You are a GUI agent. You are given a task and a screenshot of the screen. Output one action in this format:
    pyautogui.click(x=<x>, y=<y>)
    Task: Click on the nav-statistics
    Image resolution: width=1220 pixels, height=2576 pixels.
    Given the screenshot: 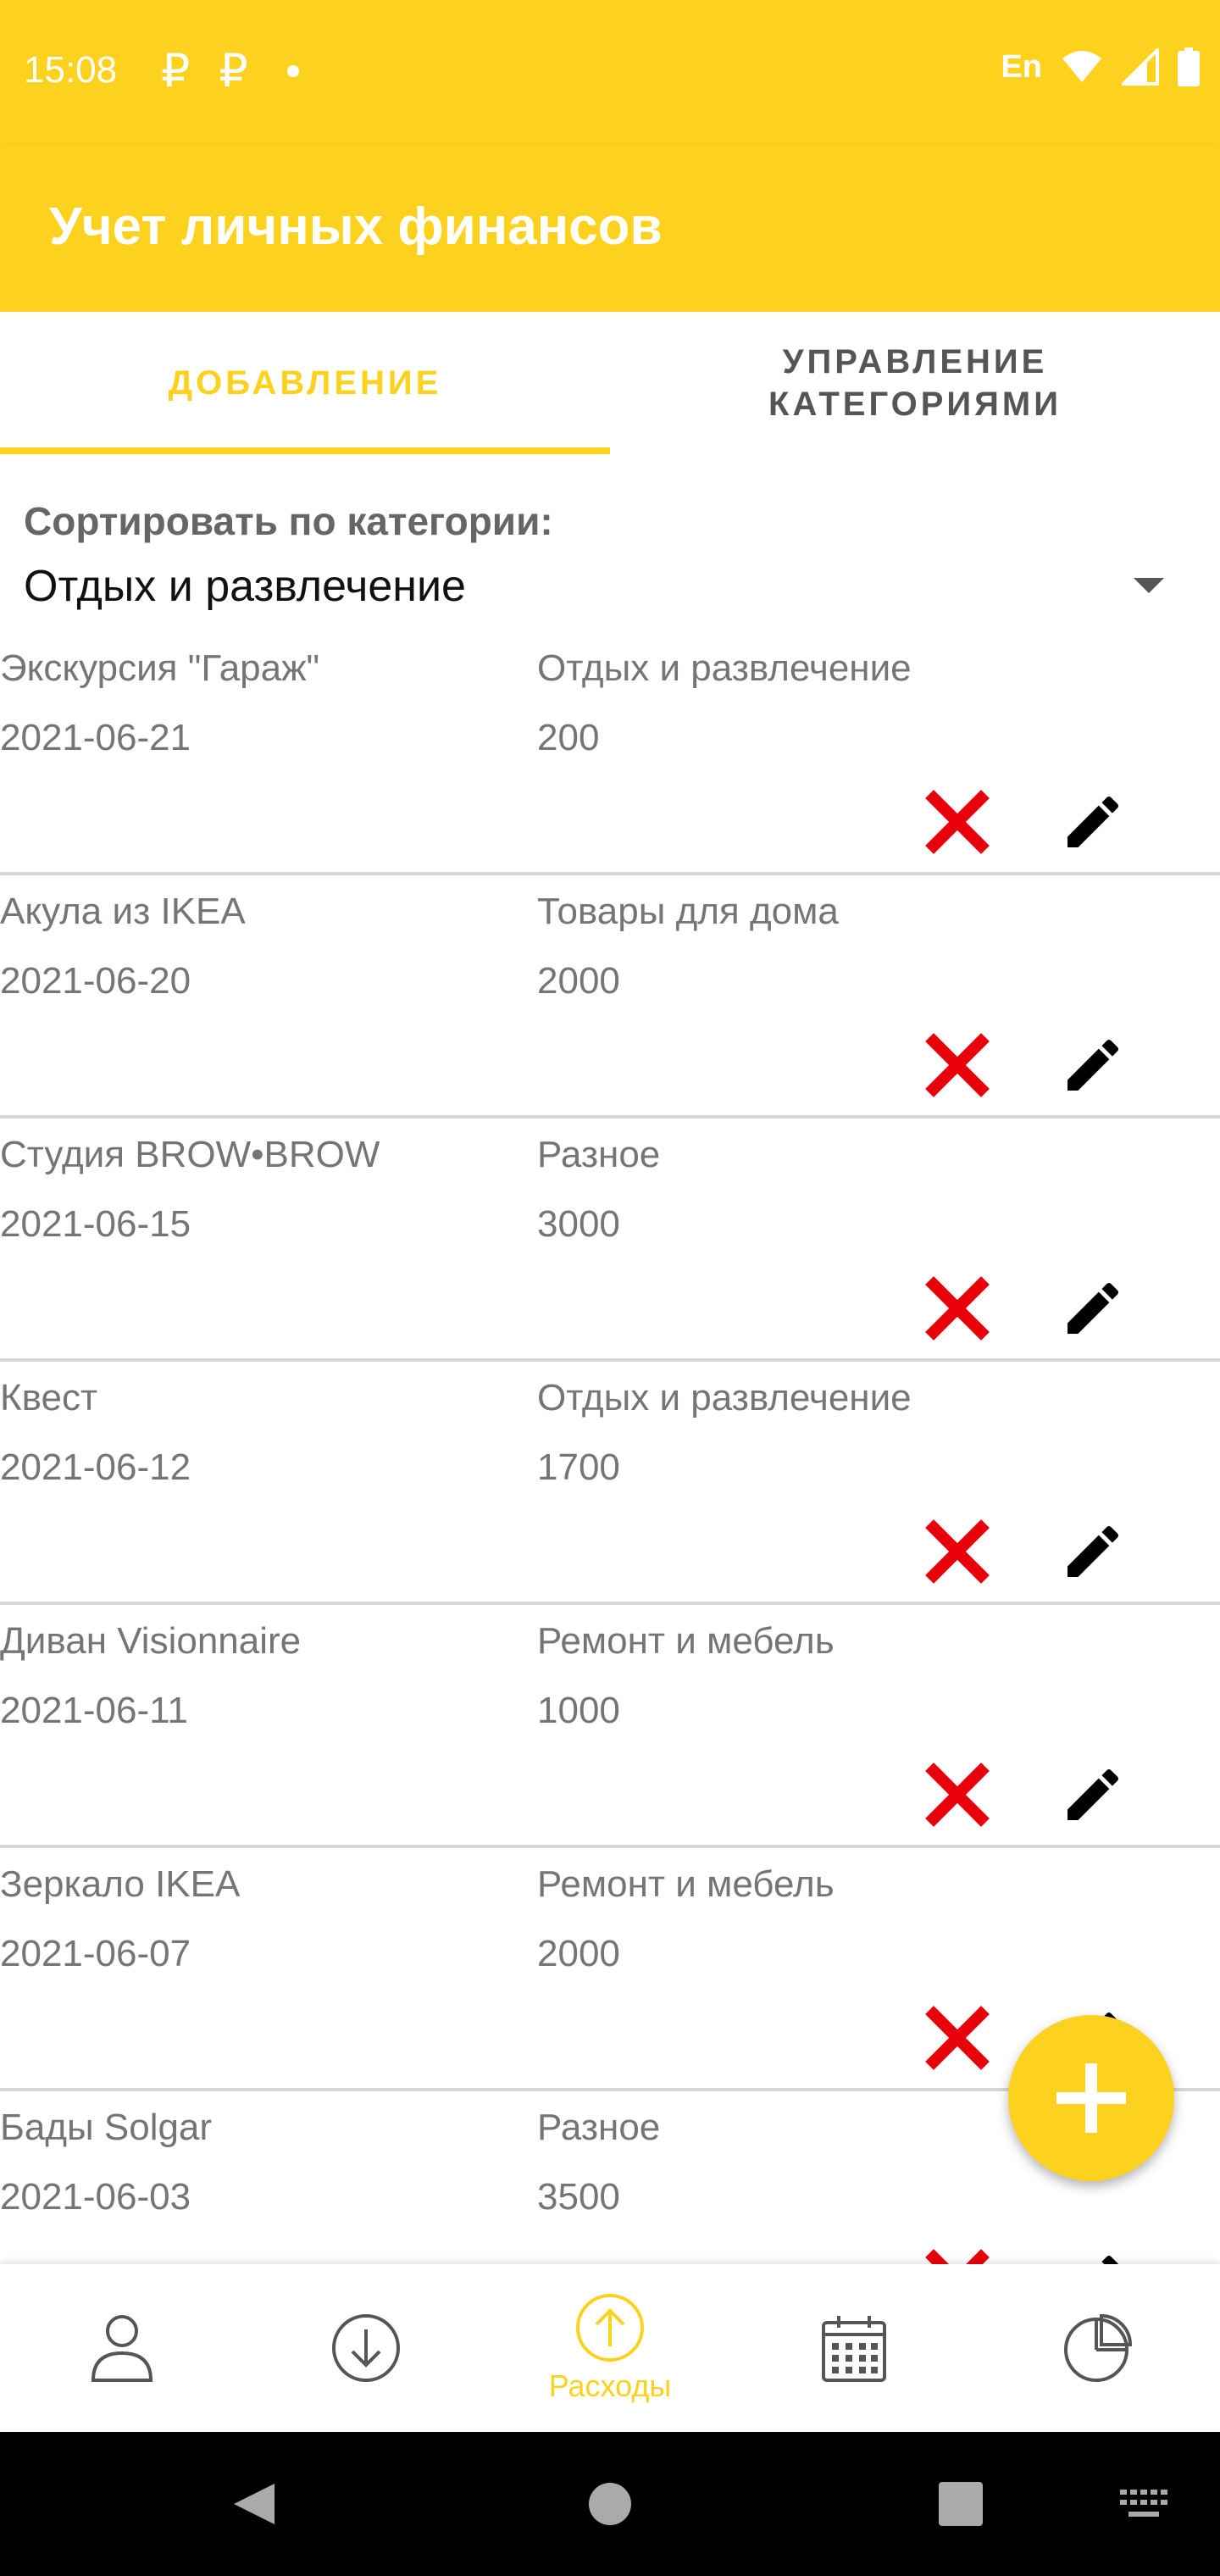 What is the action you would take?
    pyautogui.click(x=1098, y=2348)
    